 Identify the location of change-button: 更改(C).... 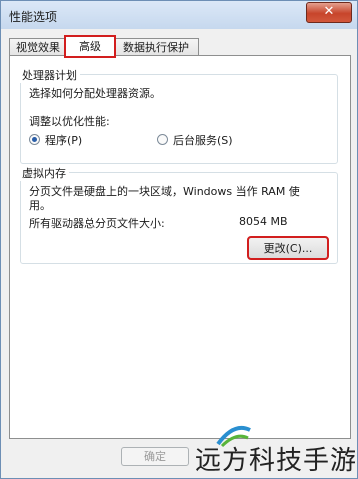
(288, 248).